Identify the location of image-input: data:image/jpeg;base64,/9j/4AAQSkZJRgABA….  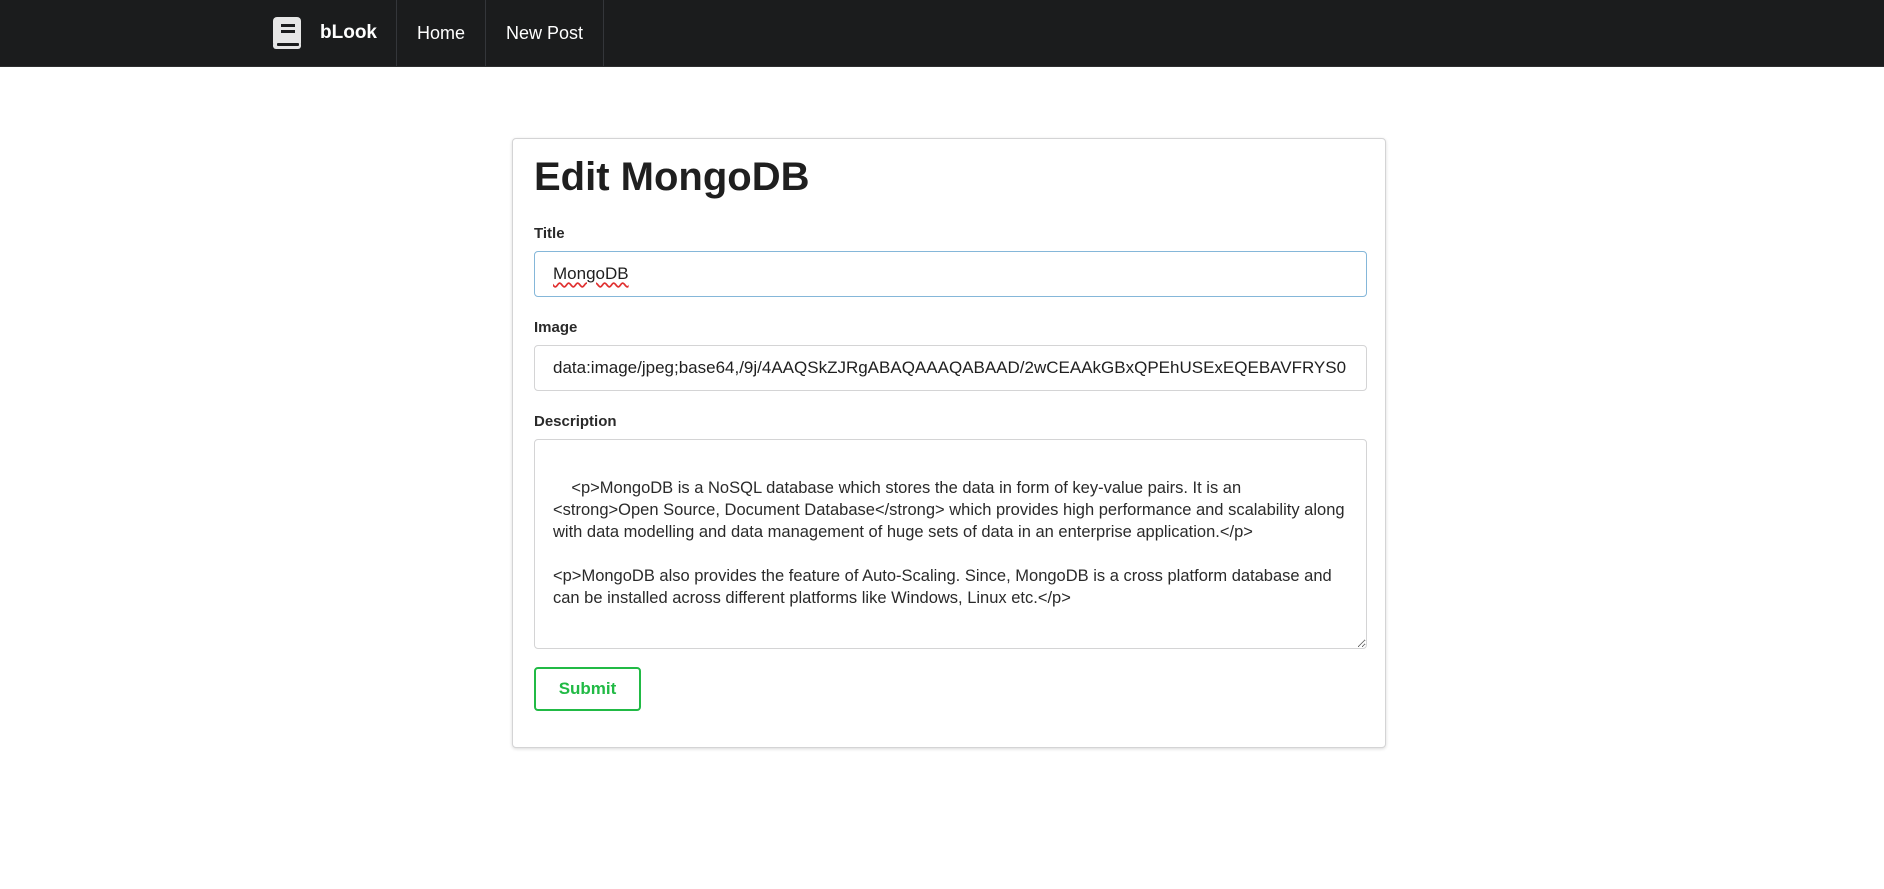
(950, 368).